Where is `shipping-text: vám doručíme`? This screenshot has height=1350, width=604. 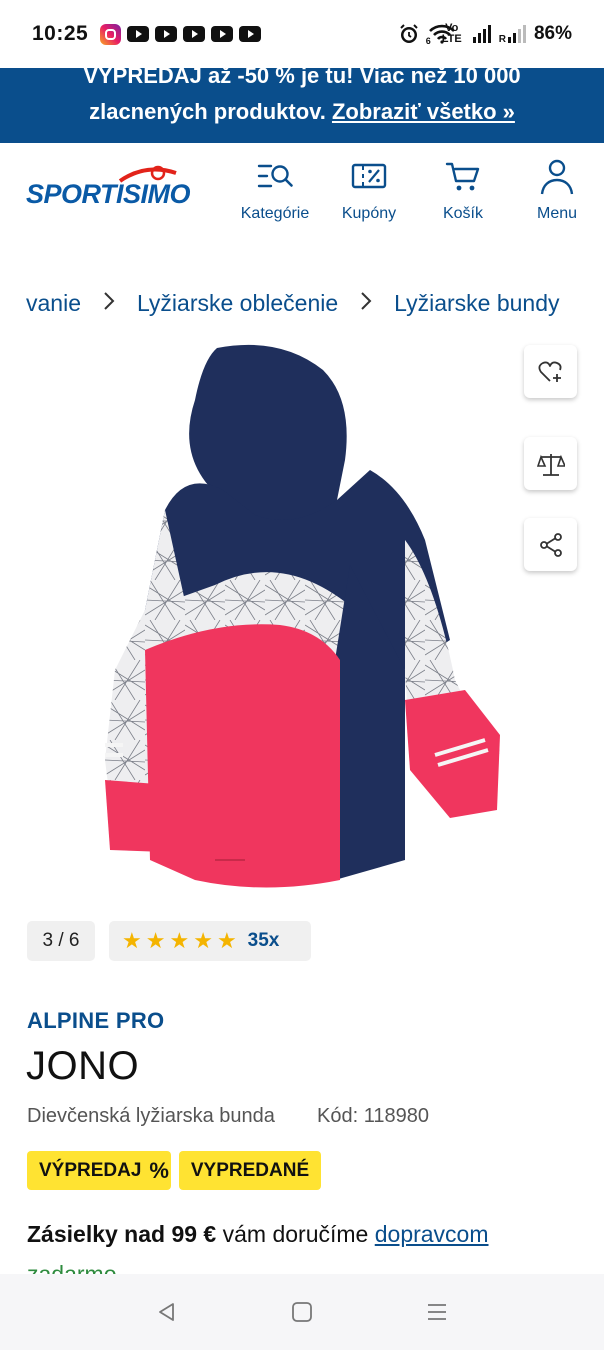 shipping-text: vám doručíme is located at coordinates (295, 1234).